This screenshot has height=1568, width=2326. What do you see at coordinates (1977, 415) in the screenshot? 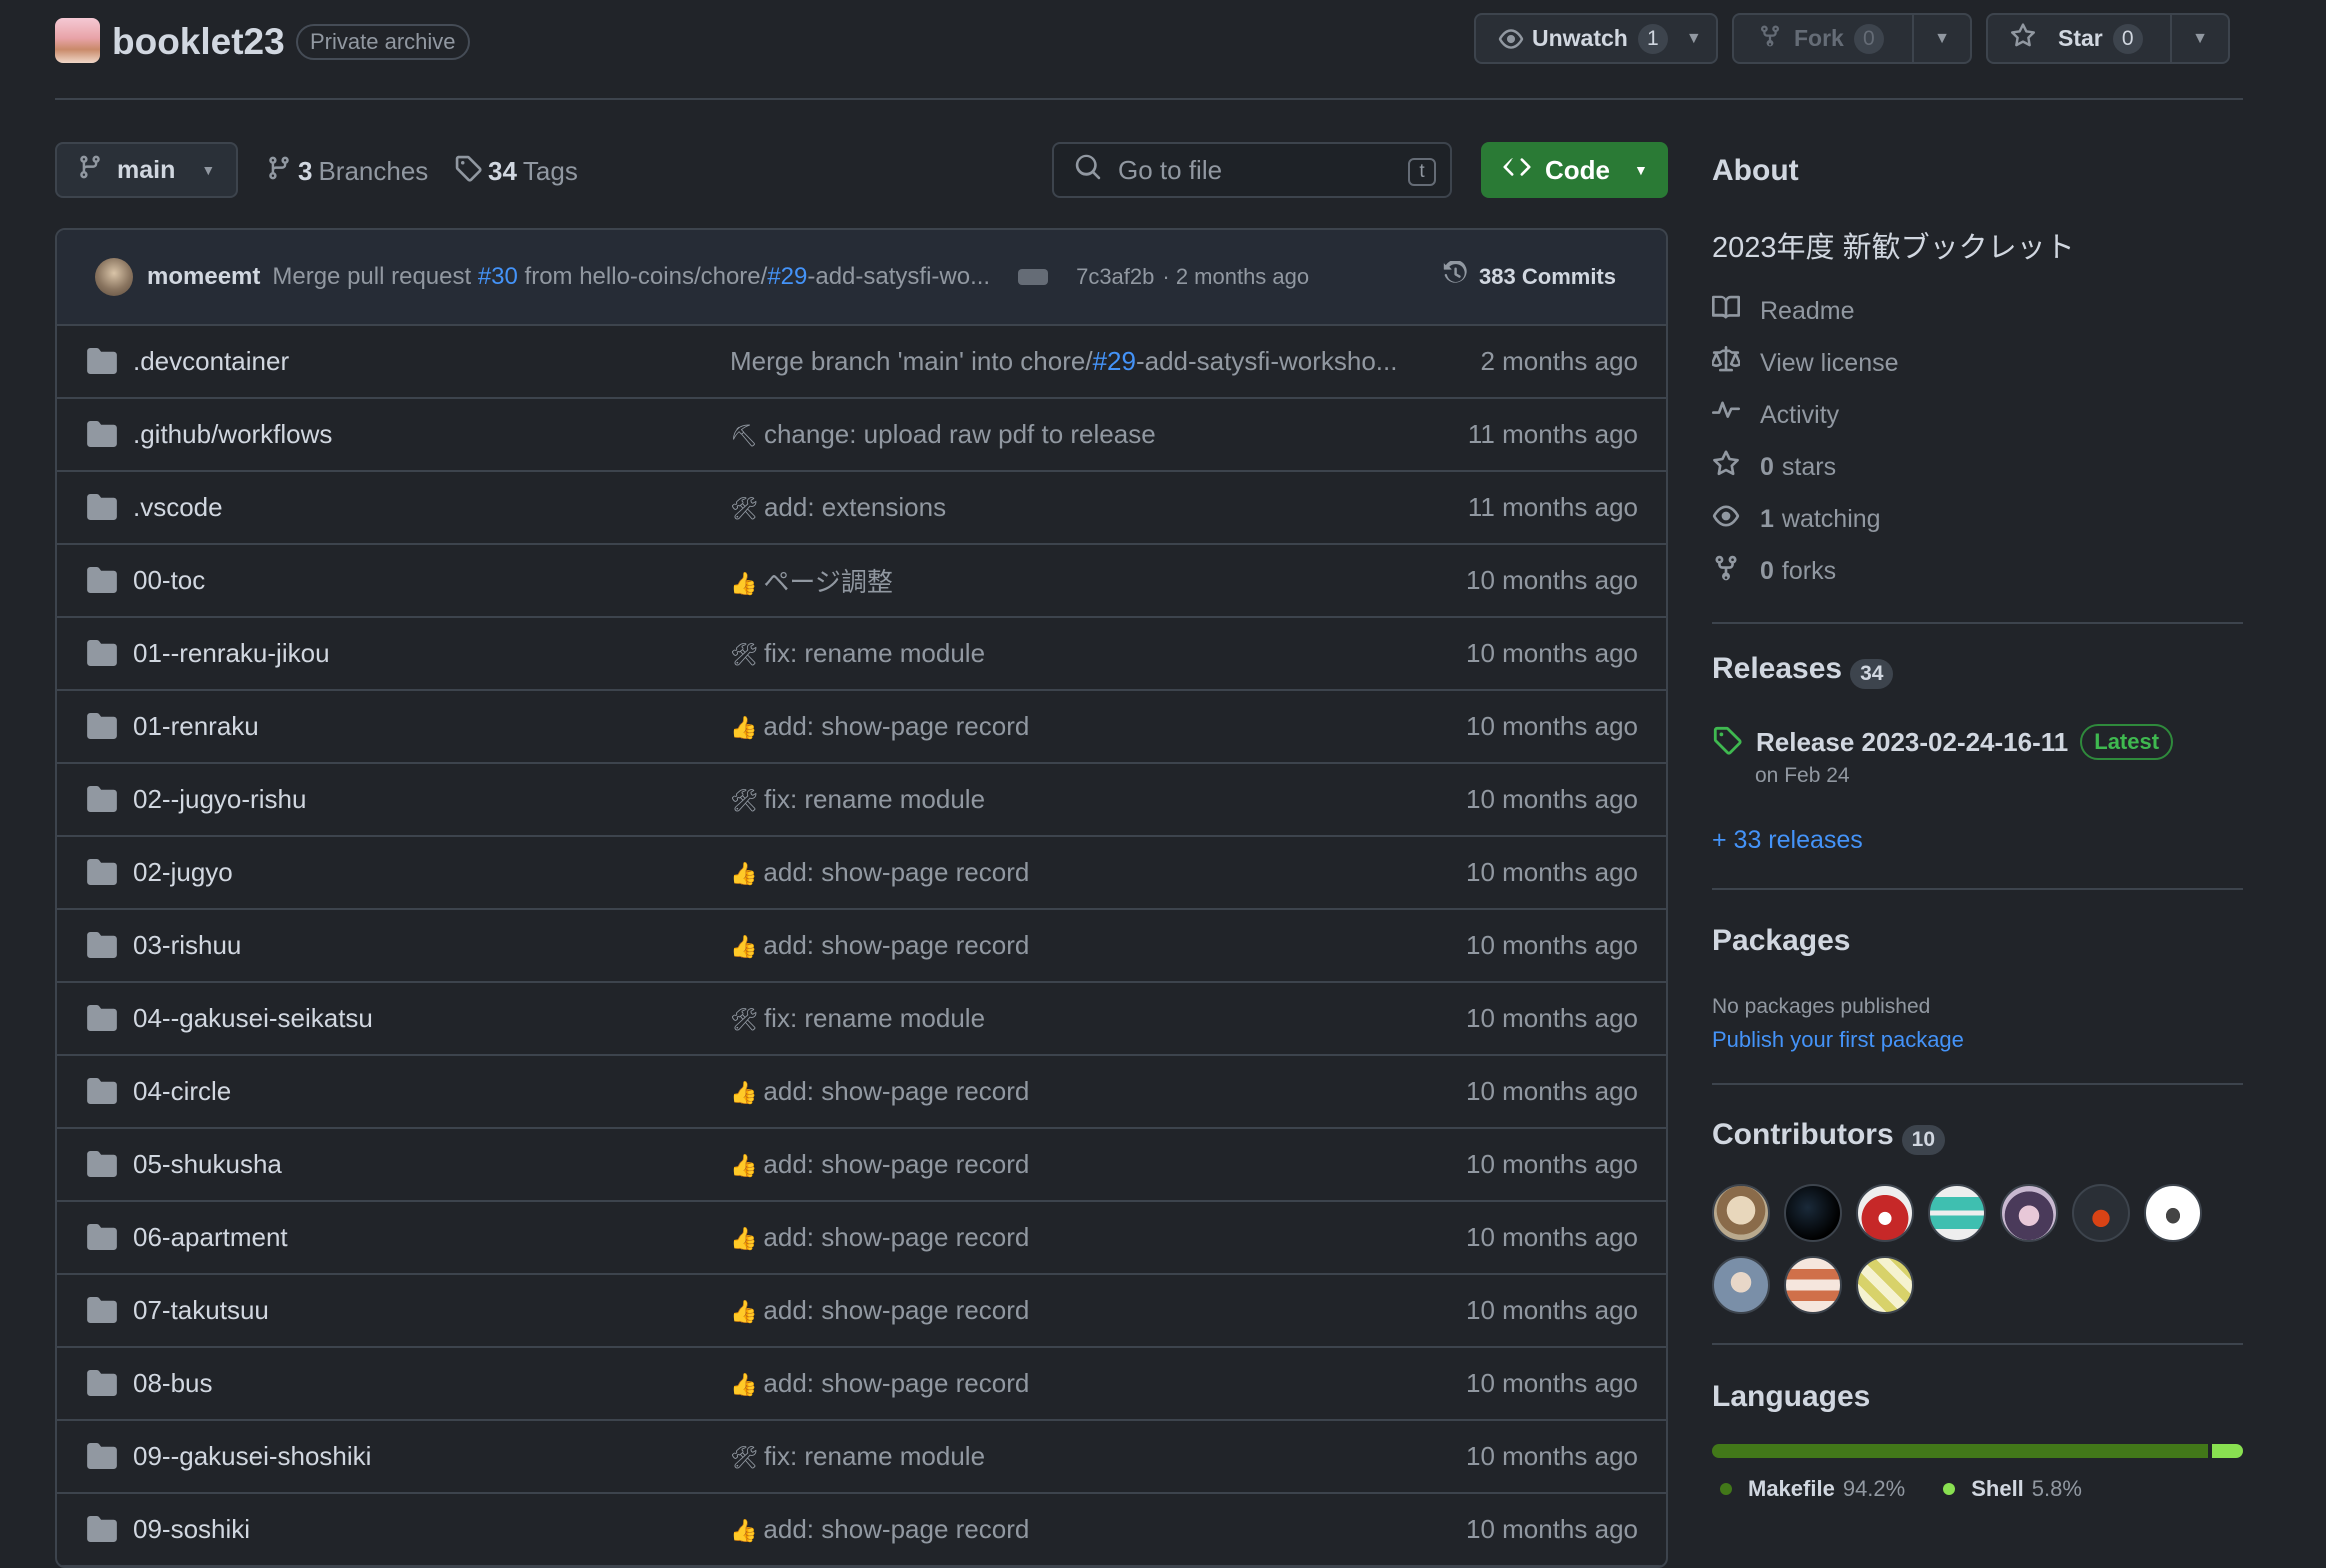
I see `activity-link: Activity` at bounding box center [1977, 415].